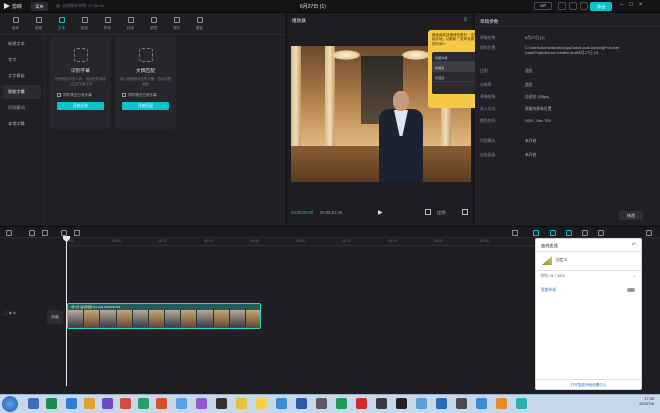 This screenshot has width=660, height=413. I want to click on tool-adjust: 调节, so click(176, 24).